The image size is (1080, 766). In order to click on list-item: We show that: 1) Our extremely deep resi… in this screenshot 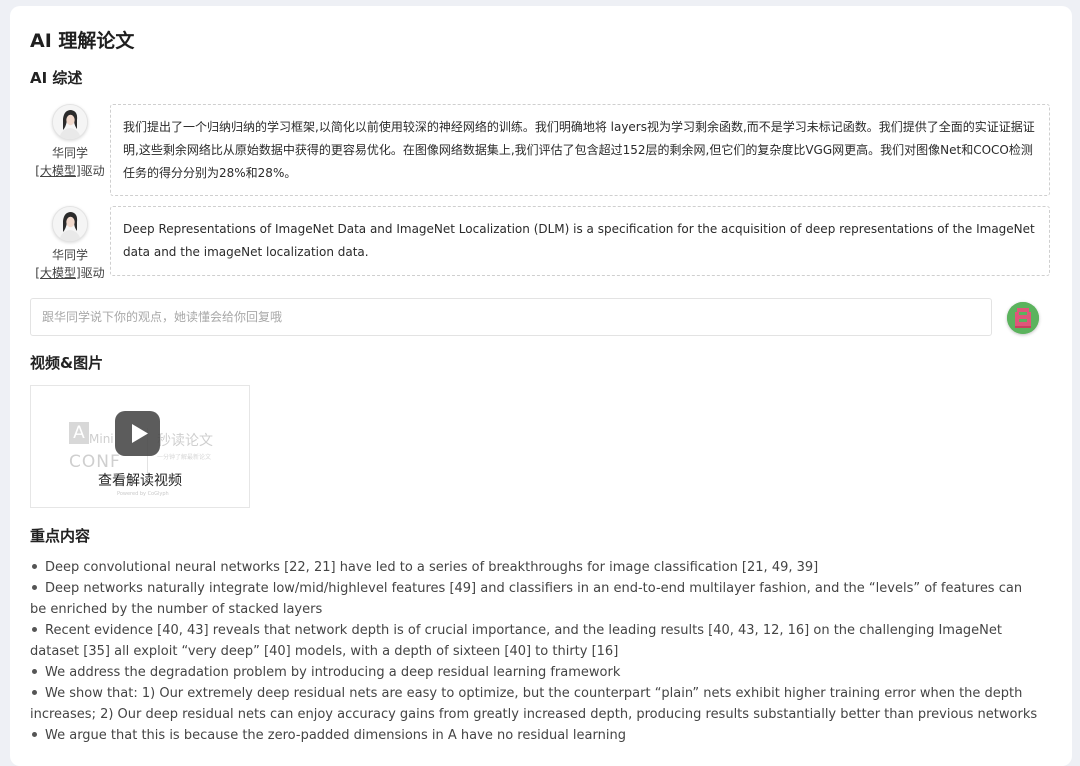, I will do `click(534, 704)`.